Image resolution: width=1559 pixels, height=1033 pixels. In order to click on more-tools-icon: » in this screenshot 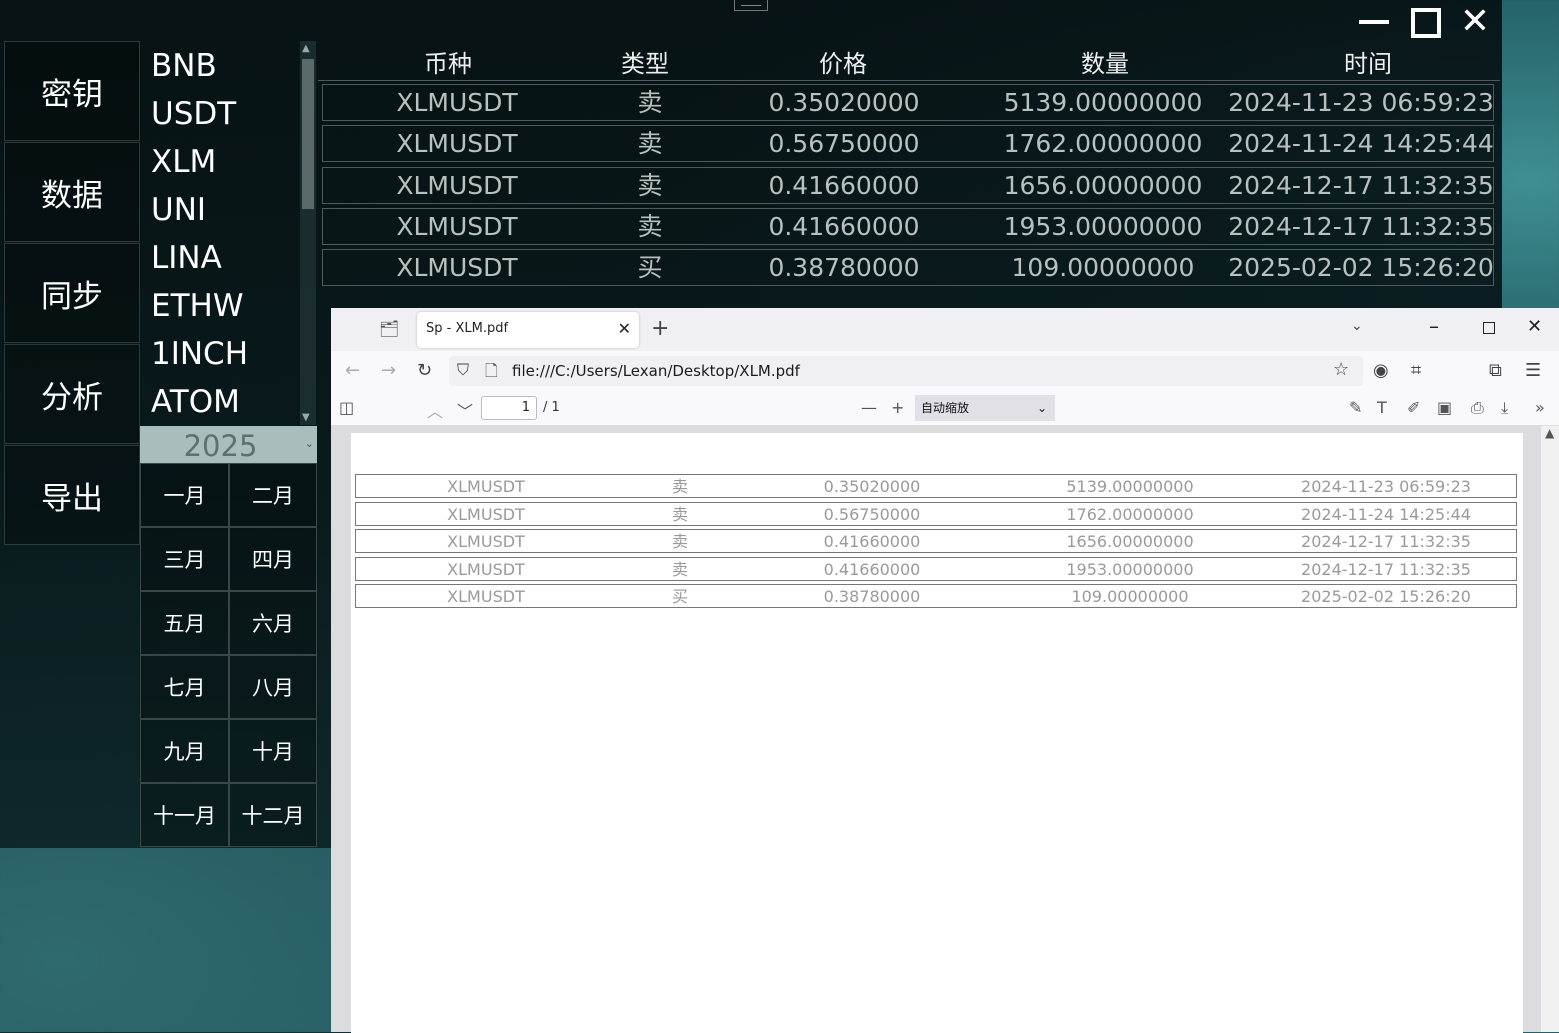, I will do `click(1540, 407)`.